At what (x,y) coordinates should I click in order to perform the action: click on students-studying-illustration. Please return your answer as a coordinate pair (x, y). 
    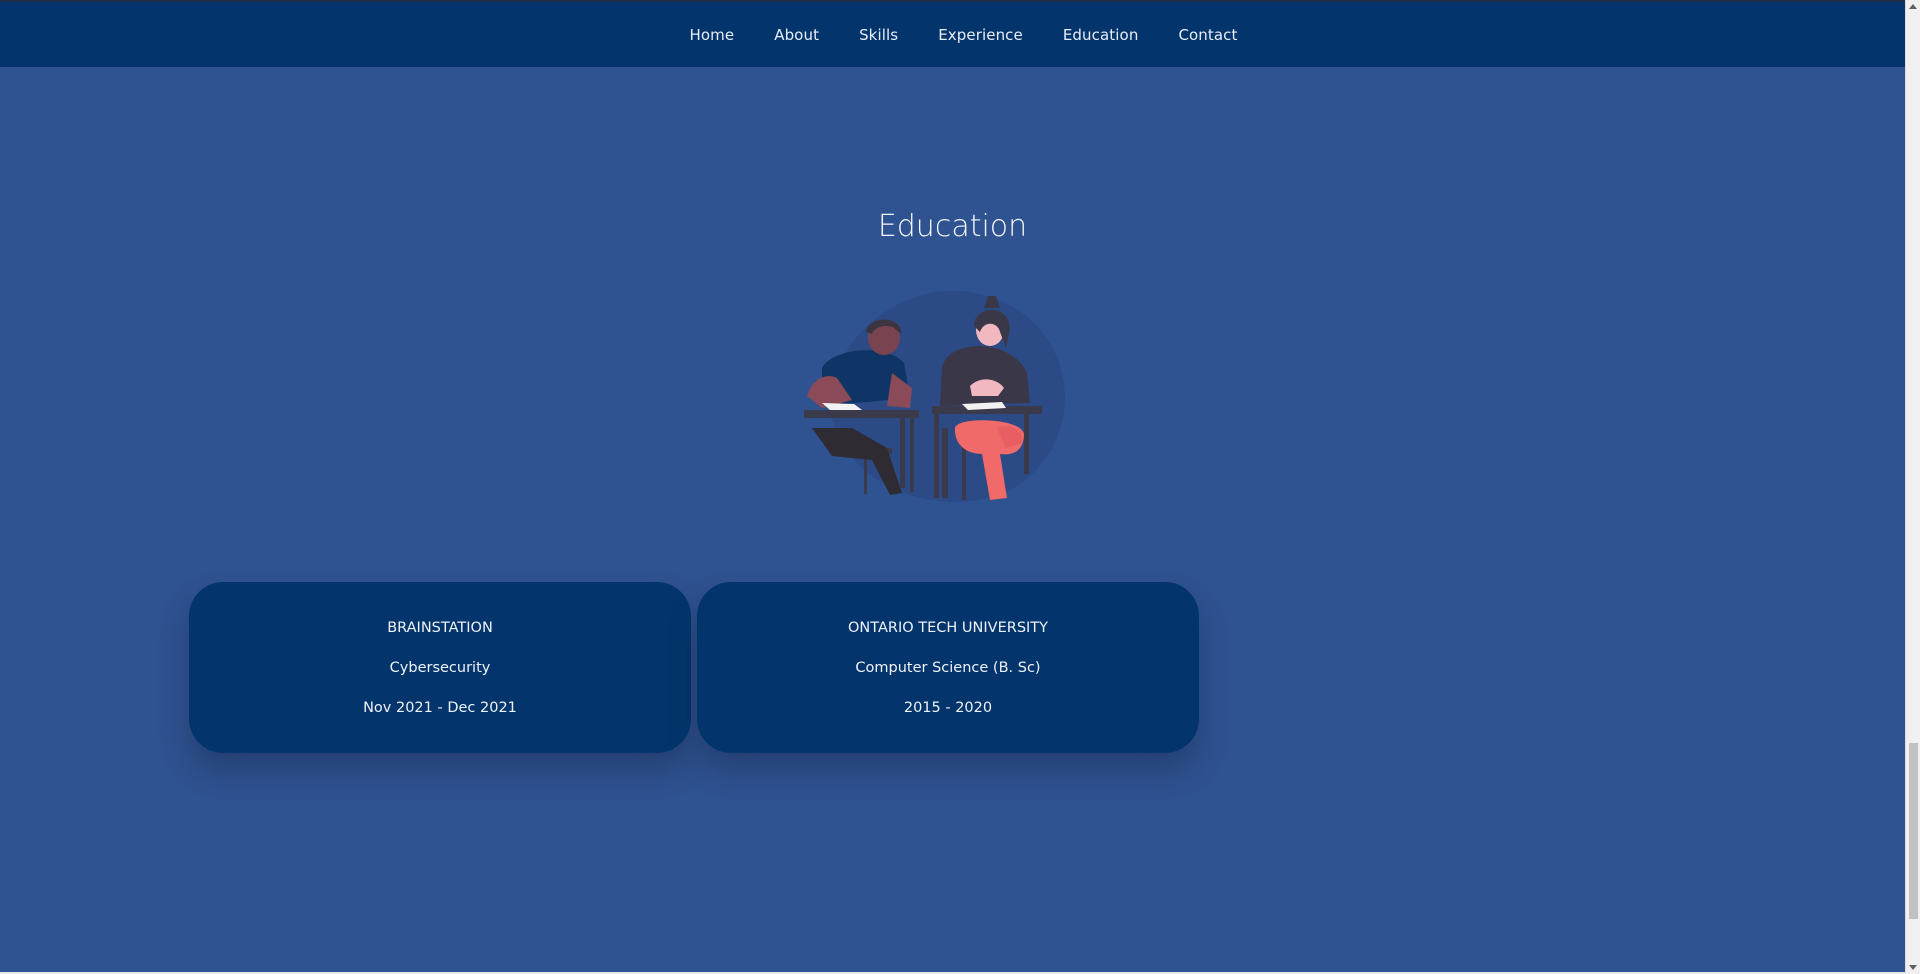
    Looking at the image, I should click on (937, 393).